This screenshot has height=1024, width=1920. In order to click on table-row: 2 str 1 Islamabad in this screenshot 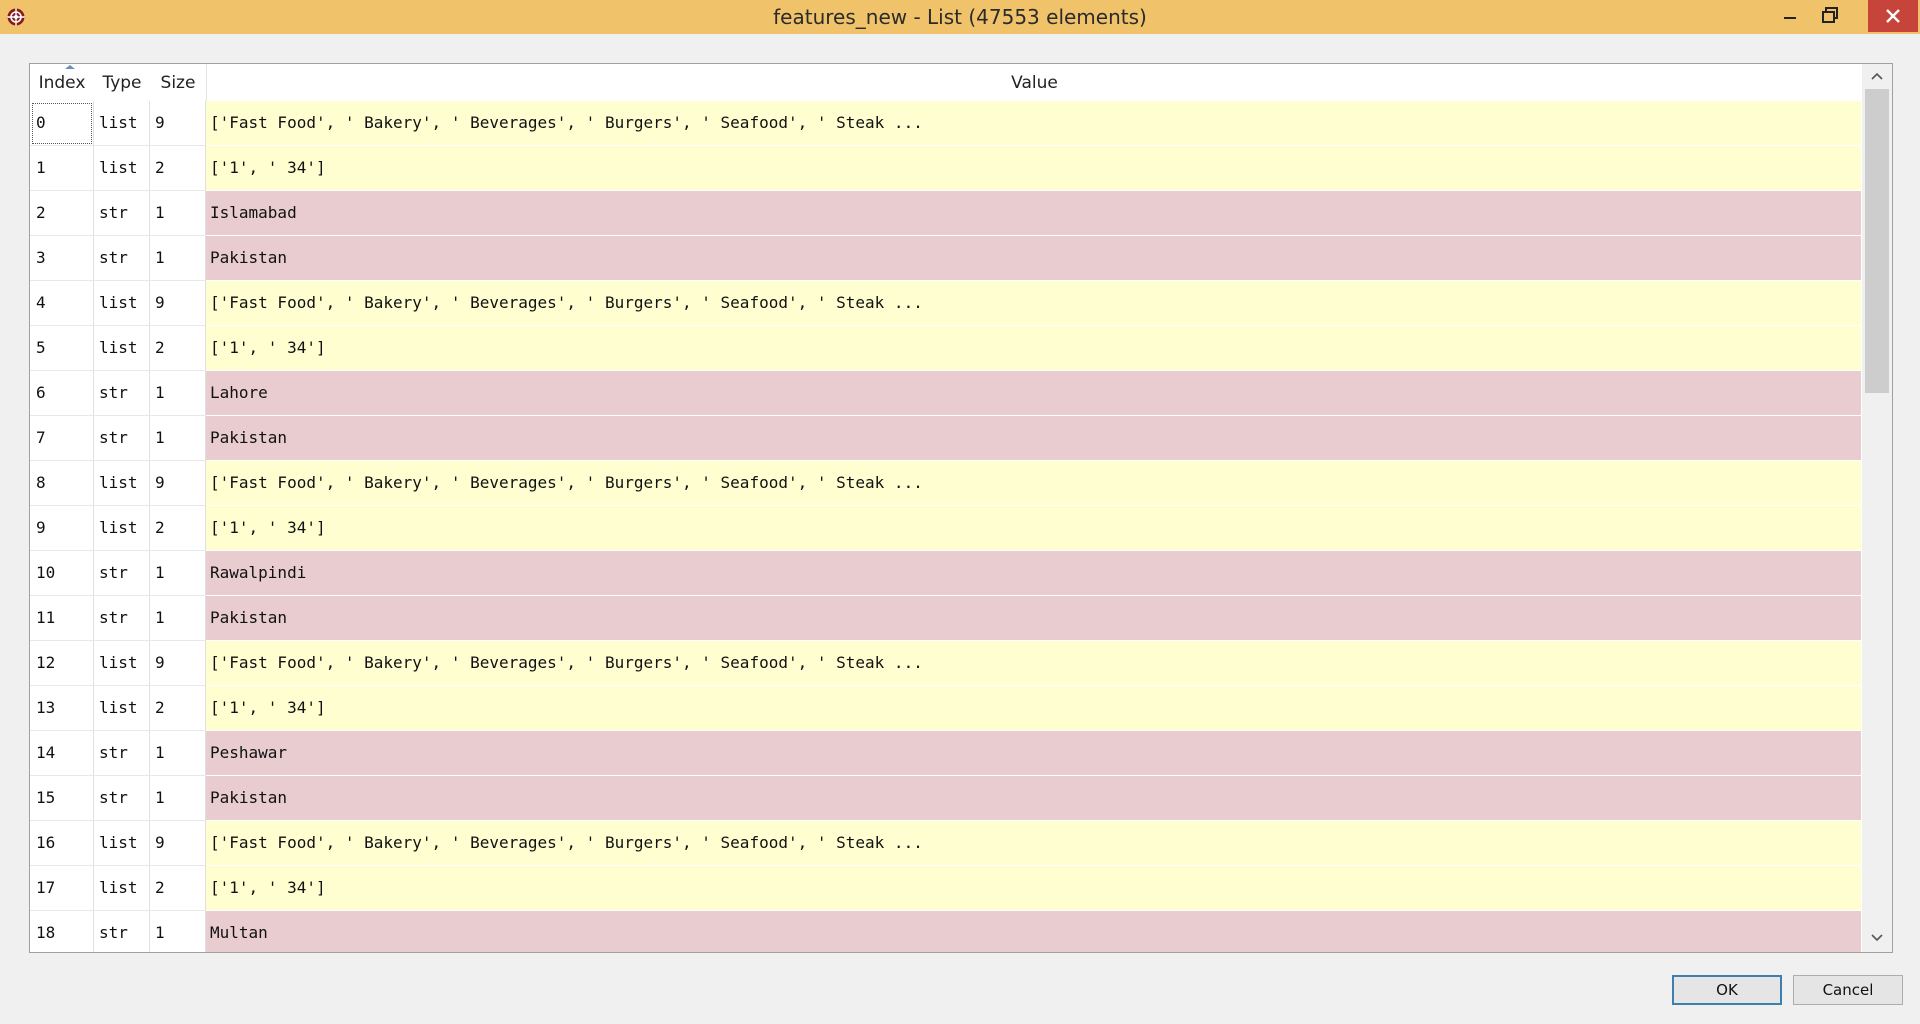, I will do `click(946, 213)`.